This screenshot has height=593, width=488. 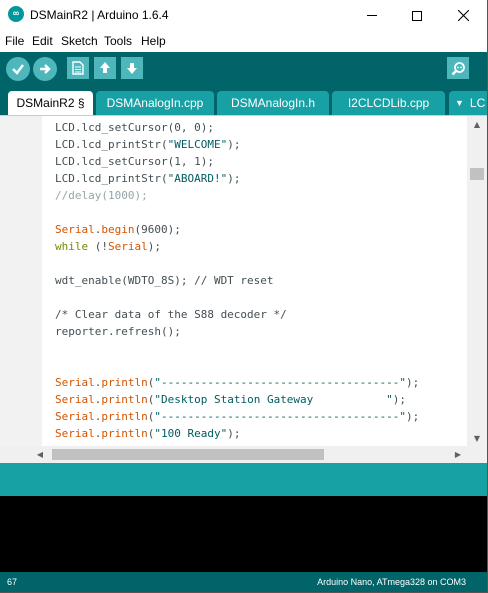 I want to click on code-text: LCD.lcd_setCursor(1, 1);, so click(x=134, y=161).